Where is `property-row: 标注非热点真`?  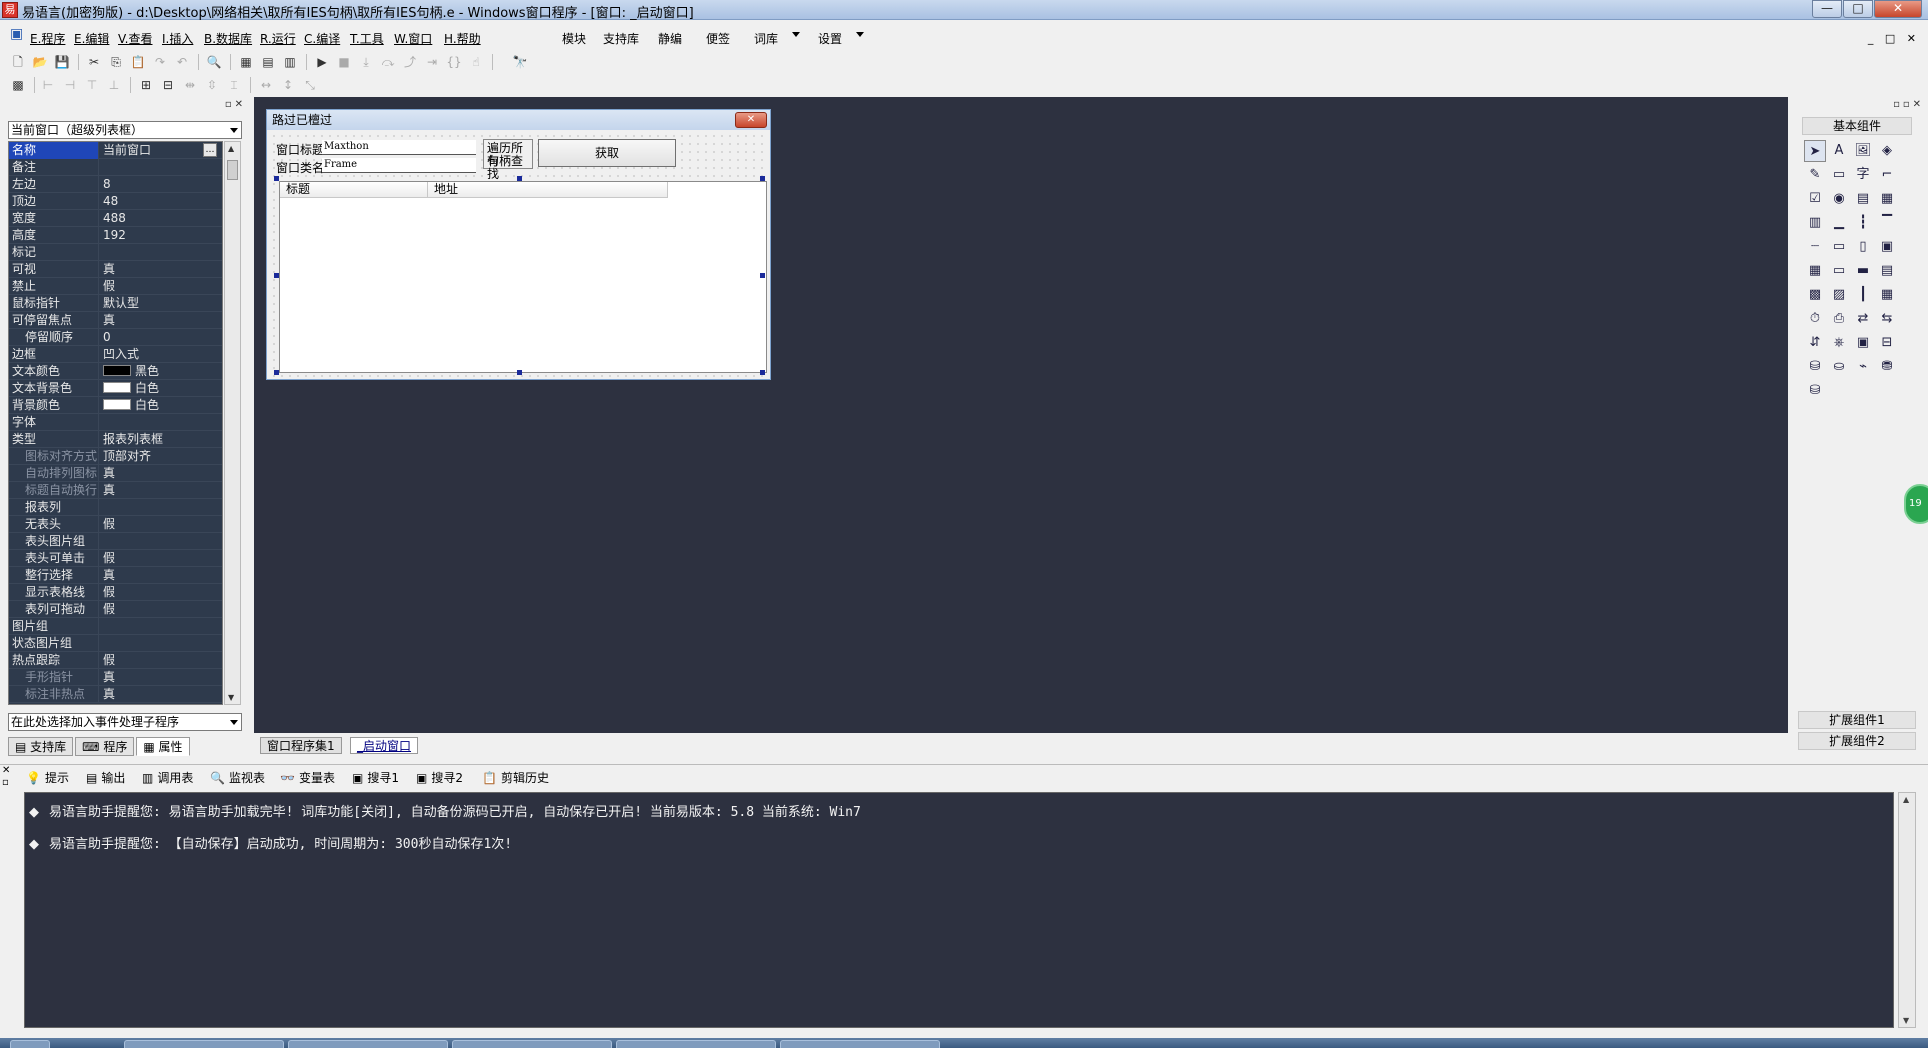 property-row: 标注非热点真 is located at coordinates (115, 694).